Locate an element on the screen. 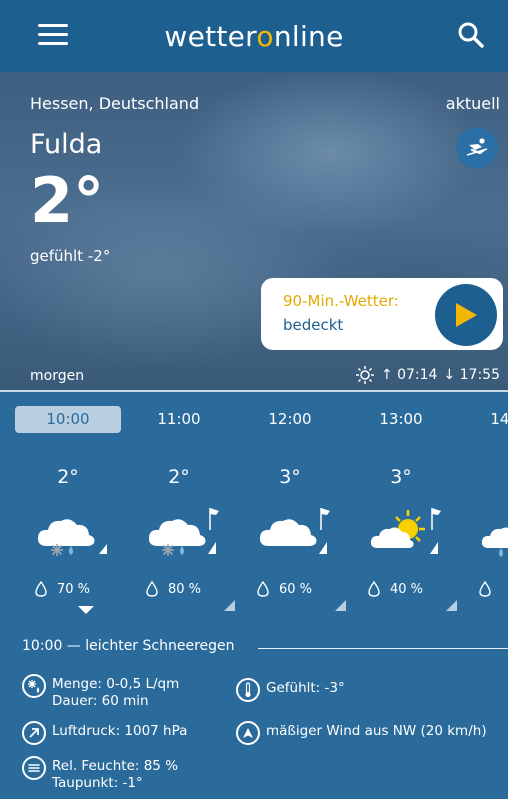 This screenshot has width=508, height=799. pressure-item: Luftdruck: 1007 hPa is located at coordinates (104, 733).